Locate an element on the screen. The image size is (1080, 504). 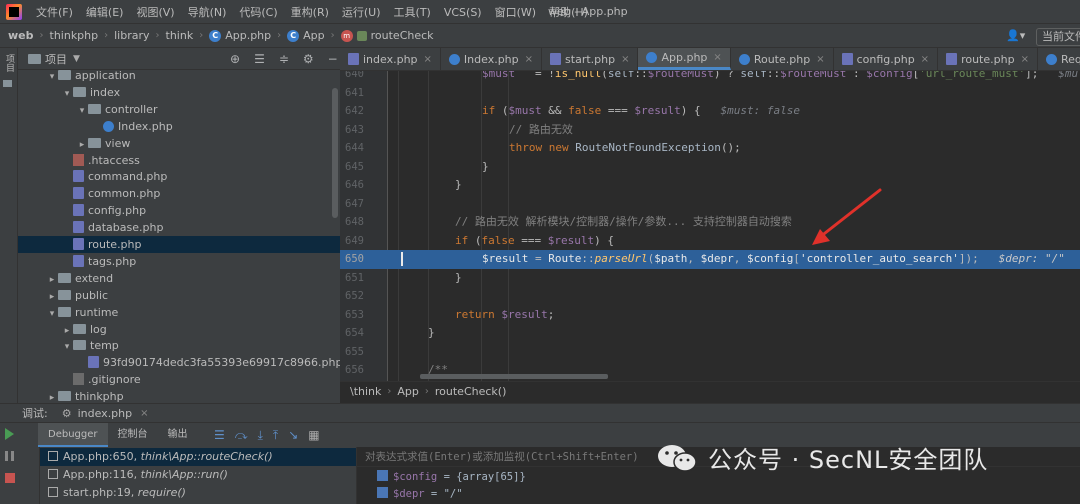
debug-tab: Debugger is located at coordinates (73, 435).